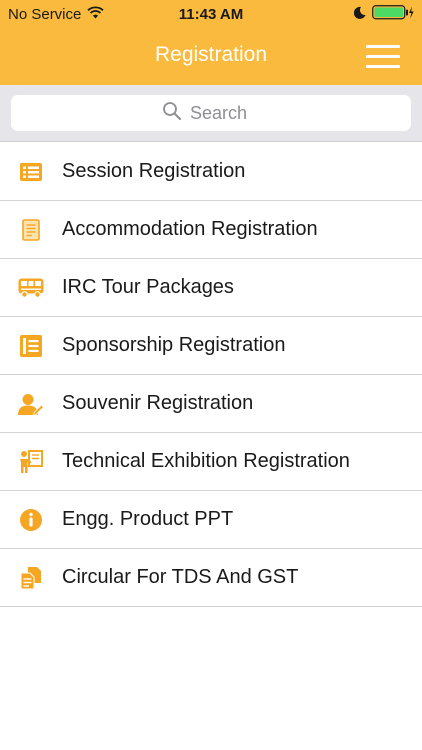 The width and height of the screenshot is (422, 750). I want to click on list-item-souvenir-registration: Souvenir Registration, so click(211, 404).